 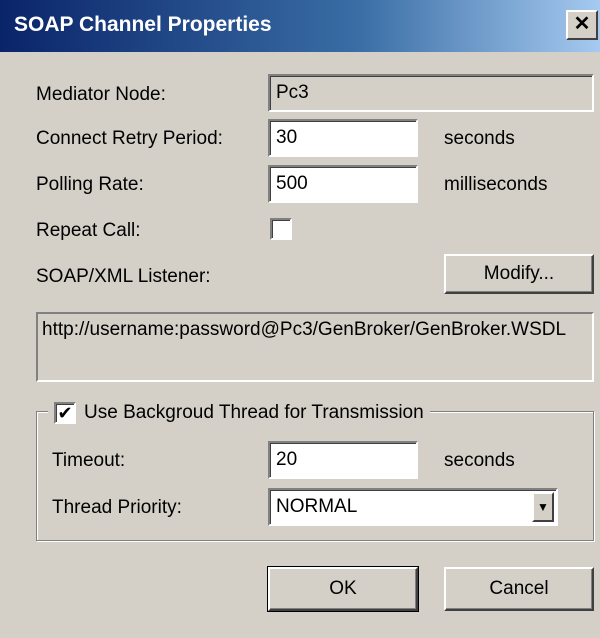 What do you see at coordinates (431, 93) in the screenshot?
I see `mediator-node-field: Pc3` at bounding box center [431, 93].